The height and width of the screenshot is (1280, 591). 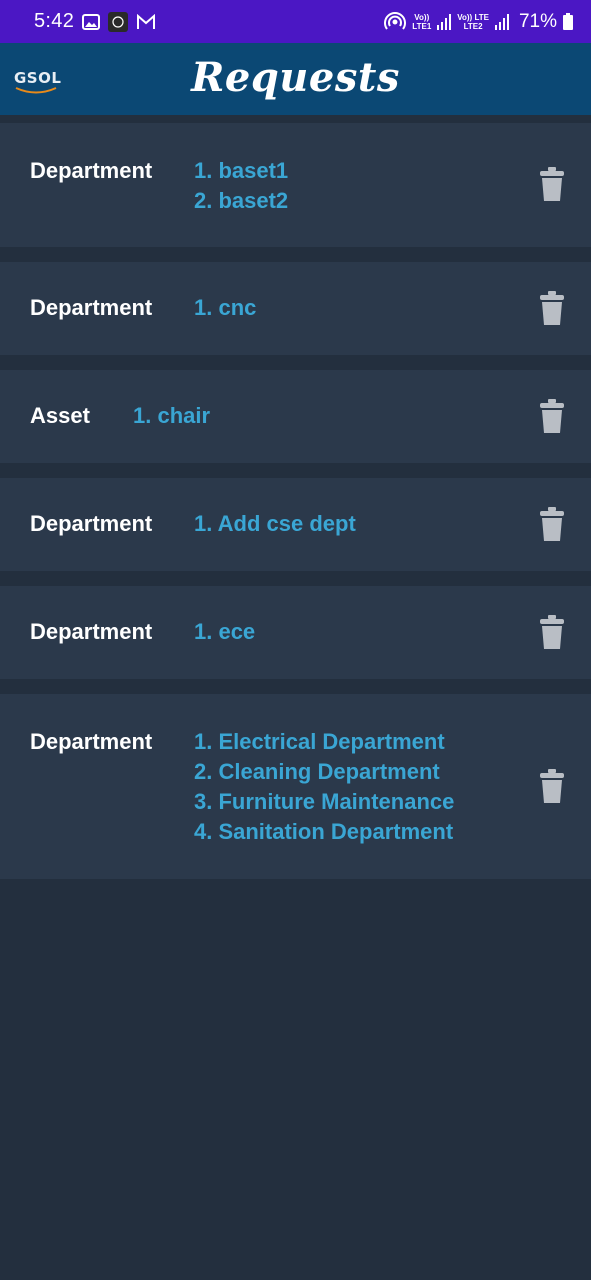 I want to click on request-type: Asset, so click(x=60, y=415).